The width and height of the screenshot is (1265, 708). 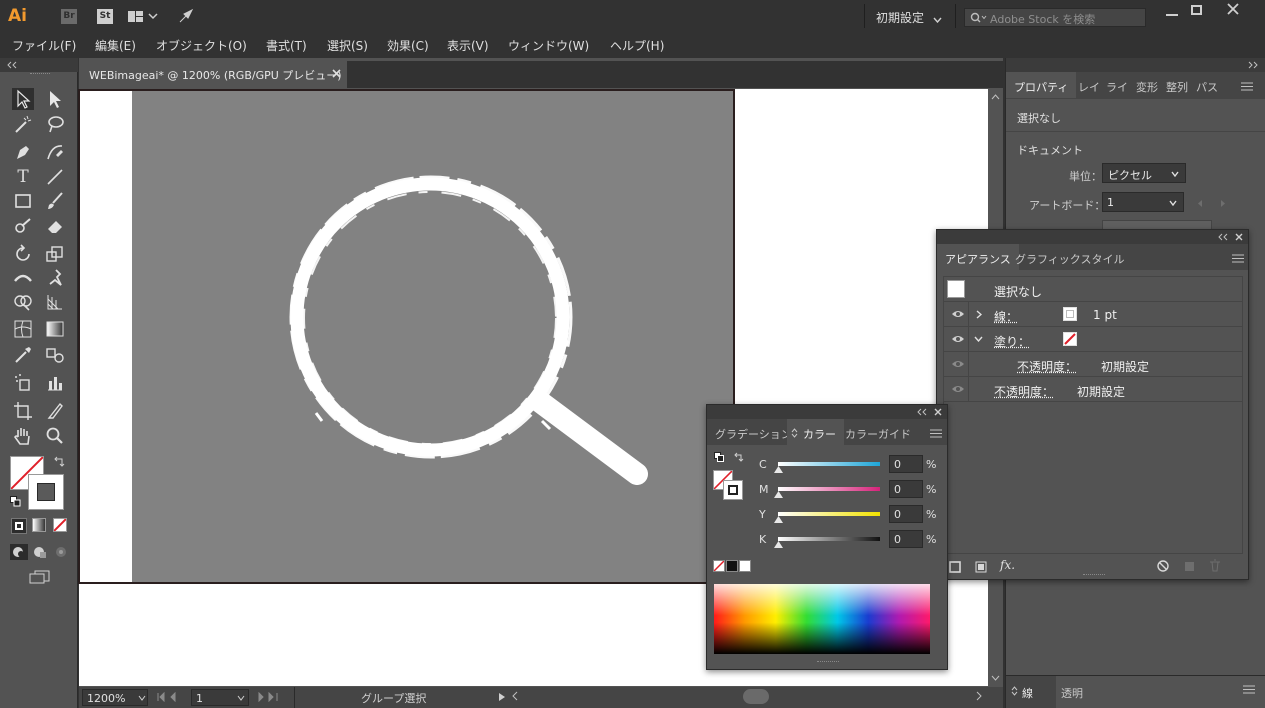 I want to click on width-tool-icon, so click(x=23, y=278).